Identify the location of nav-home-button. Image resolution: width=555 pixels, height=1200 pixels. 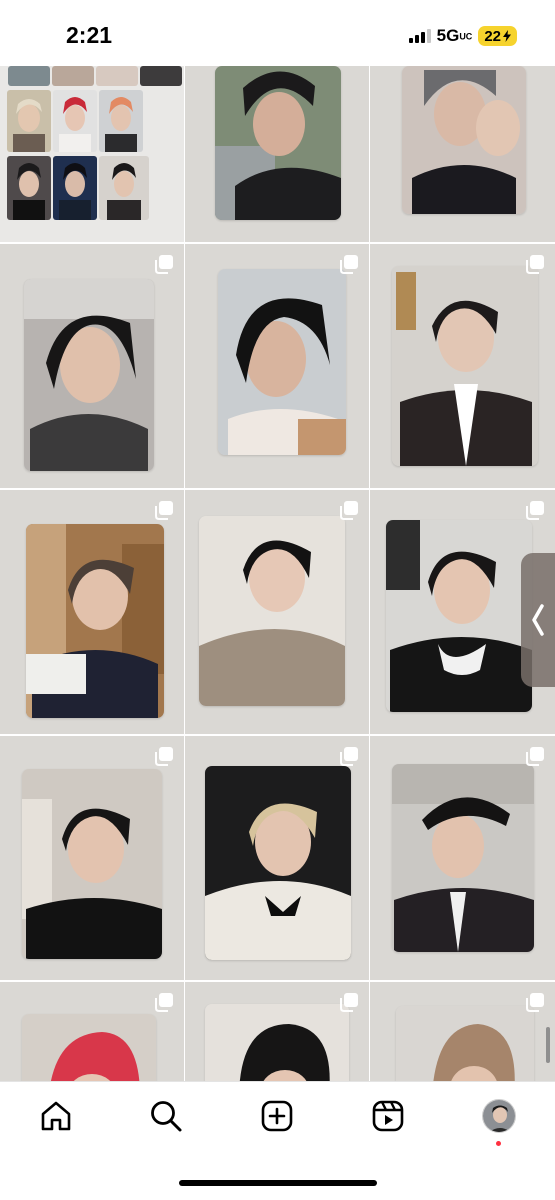
(56, 1116).